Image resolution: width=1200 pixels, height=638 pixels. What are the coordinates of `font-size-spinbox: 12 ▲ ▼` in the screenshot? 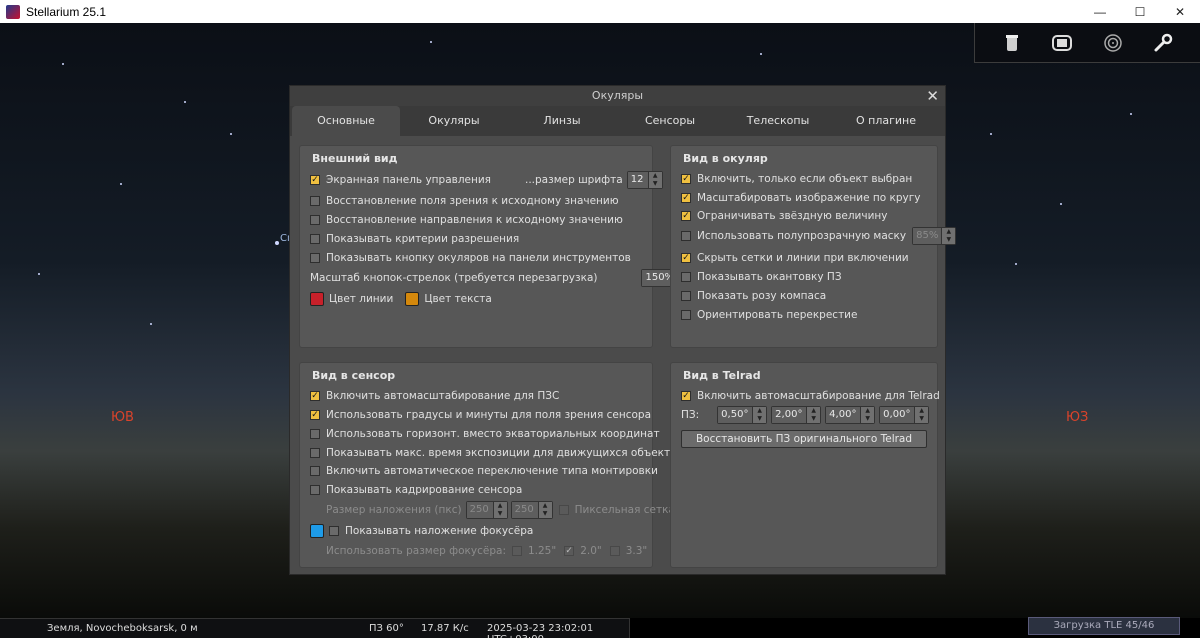 It's located at (644, 180).